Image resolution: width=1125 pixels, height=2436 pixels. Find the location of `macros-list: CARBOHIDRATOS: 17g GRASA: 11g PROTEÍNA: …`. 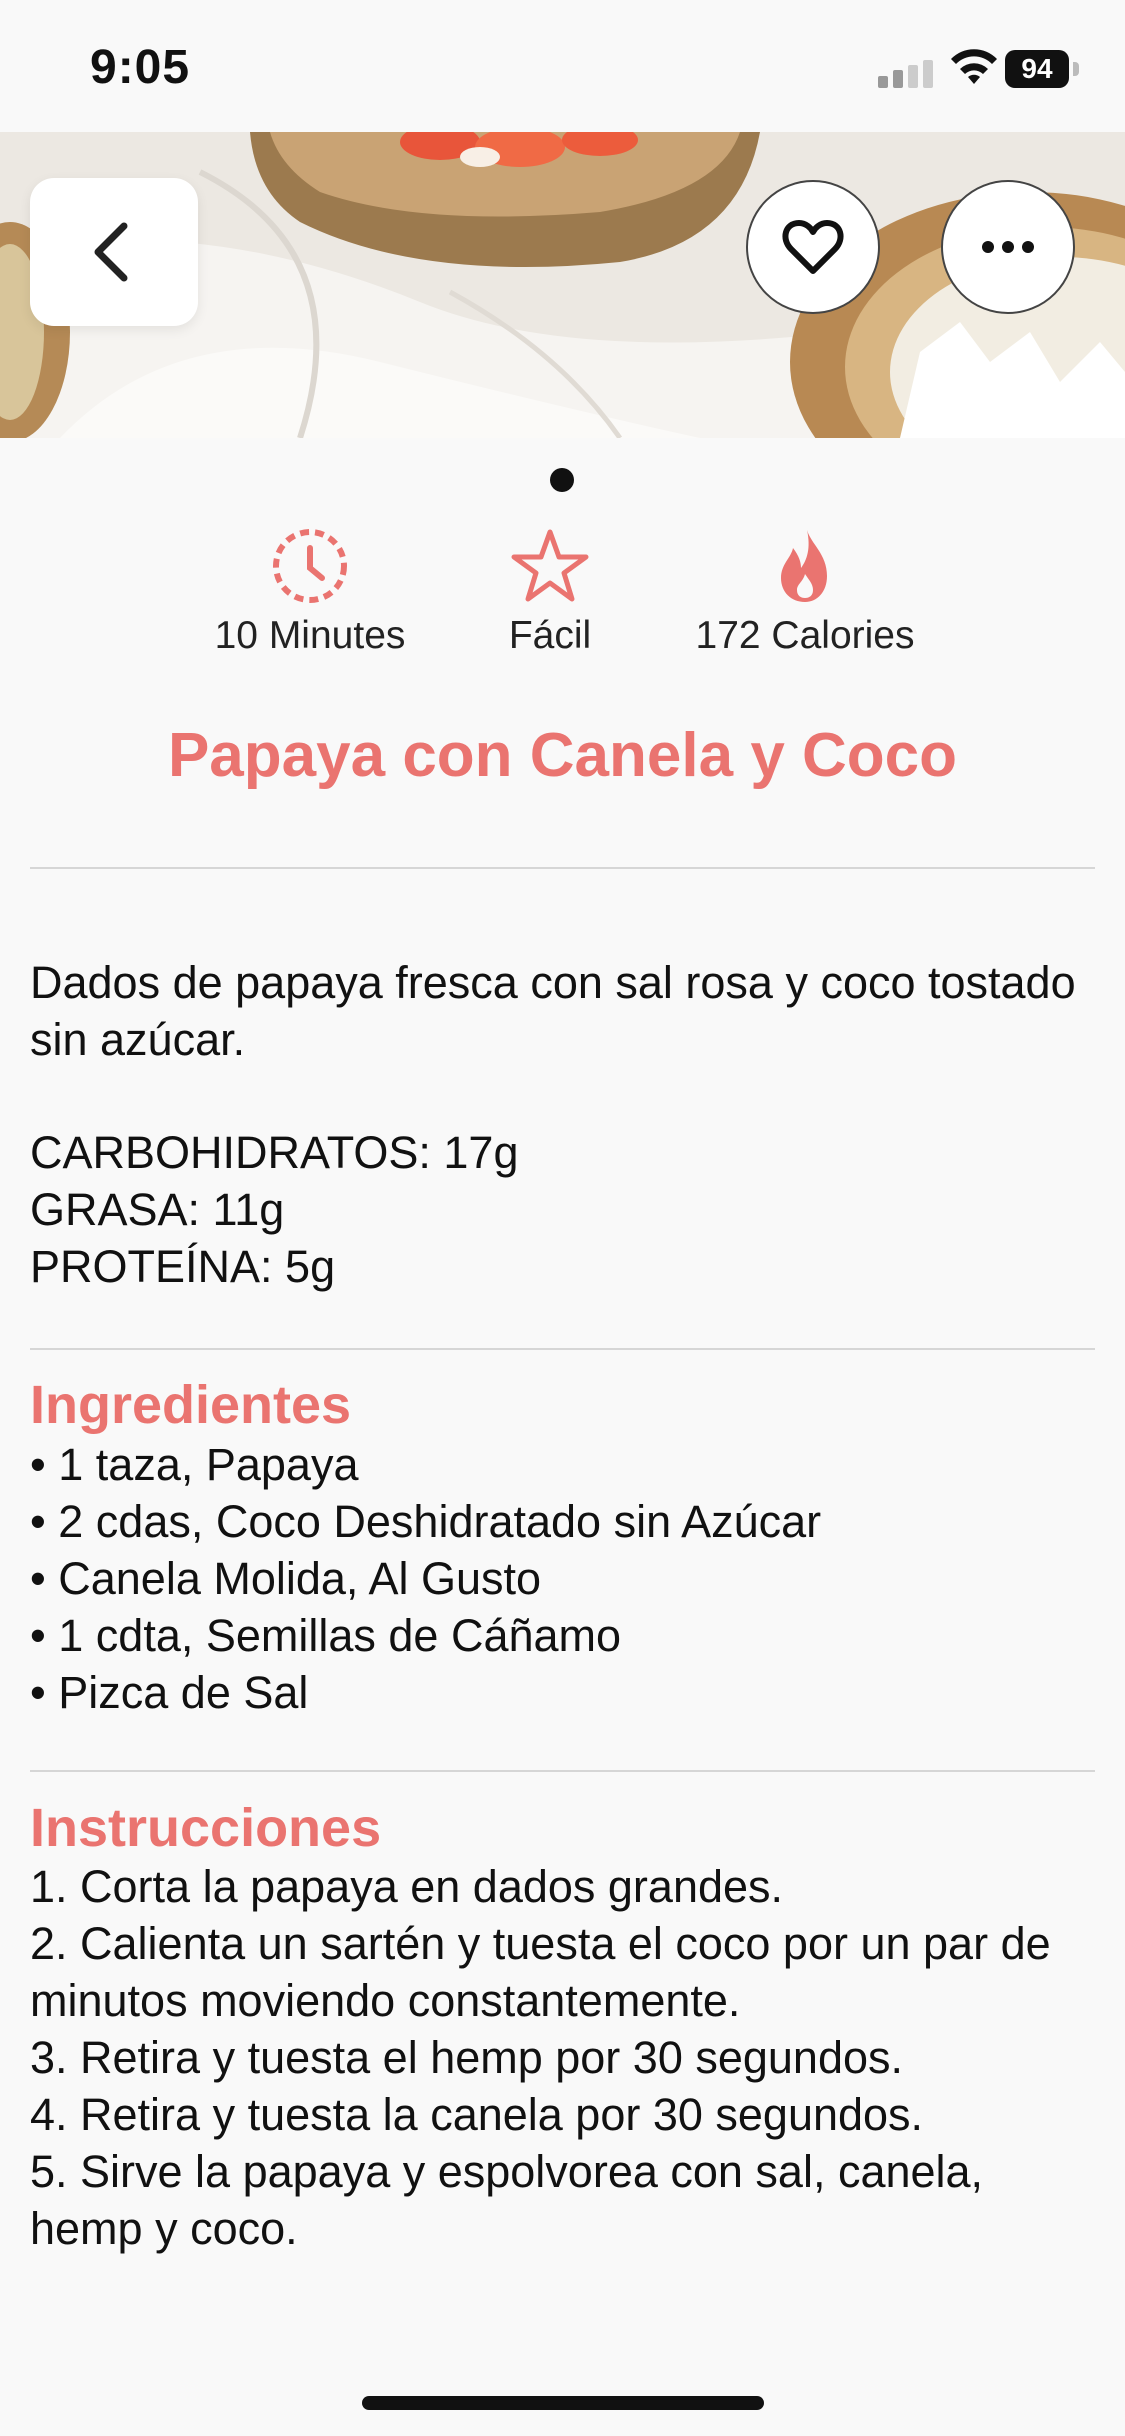

macros-list: CARBOHIDRATOS: 17g GRASA: 11g PROTEÍNA: … is located at coordinates (567, 1209).